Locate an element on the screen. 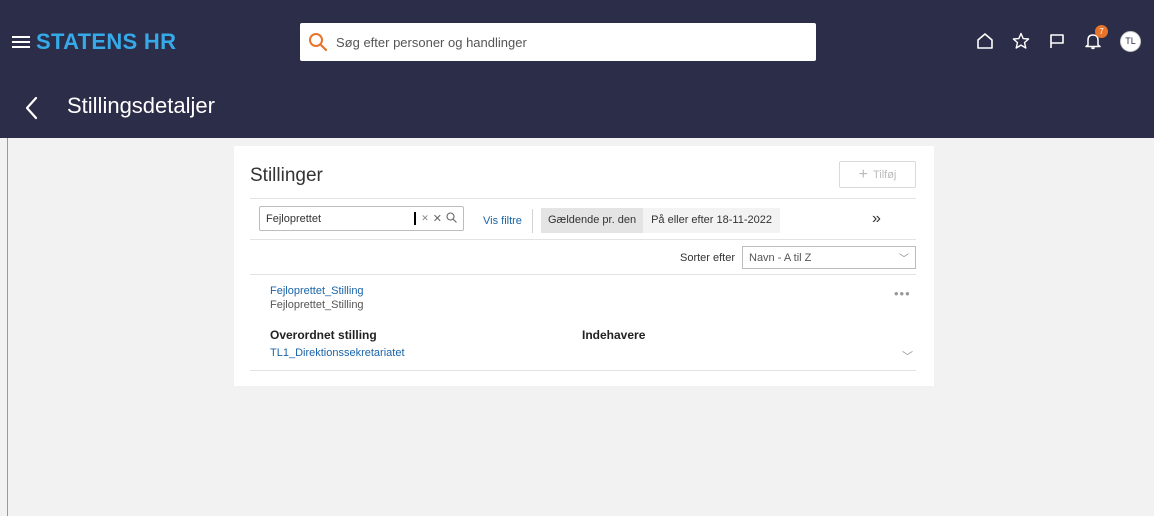 Image resolution: width=1154 pixels, height=516 pixels. sort-select-value: Navn - A til Z is located at coordinates (780, 257).